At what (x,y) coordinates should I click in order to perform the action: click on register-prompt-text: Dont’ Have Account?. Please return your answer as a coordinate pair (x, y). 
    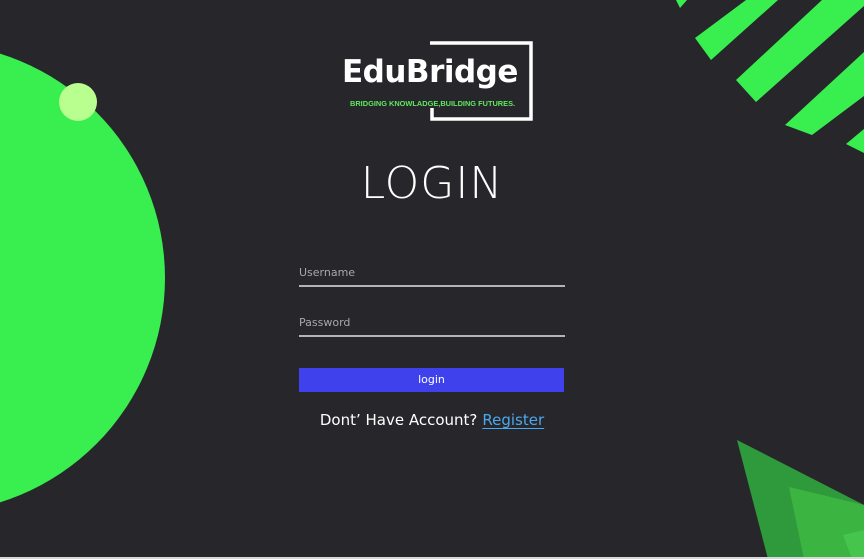
    Looking at the image, I should click on (398, 420).